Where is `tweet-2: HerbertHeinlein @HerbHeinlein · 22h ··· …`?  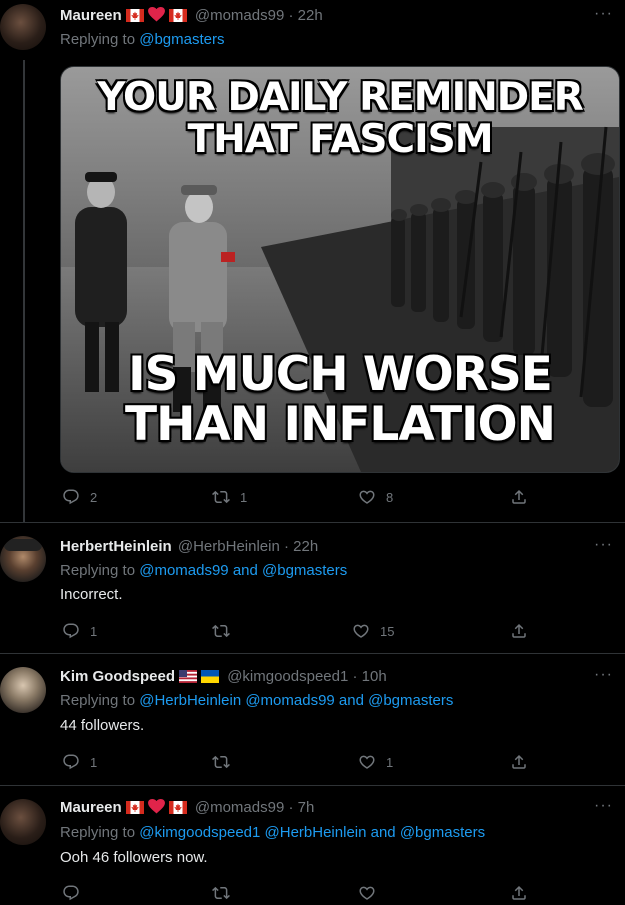 tweet-2: HerbertHeinlein @HerbHeinlein · 22h ··· … is located at coordinates (312, 587).